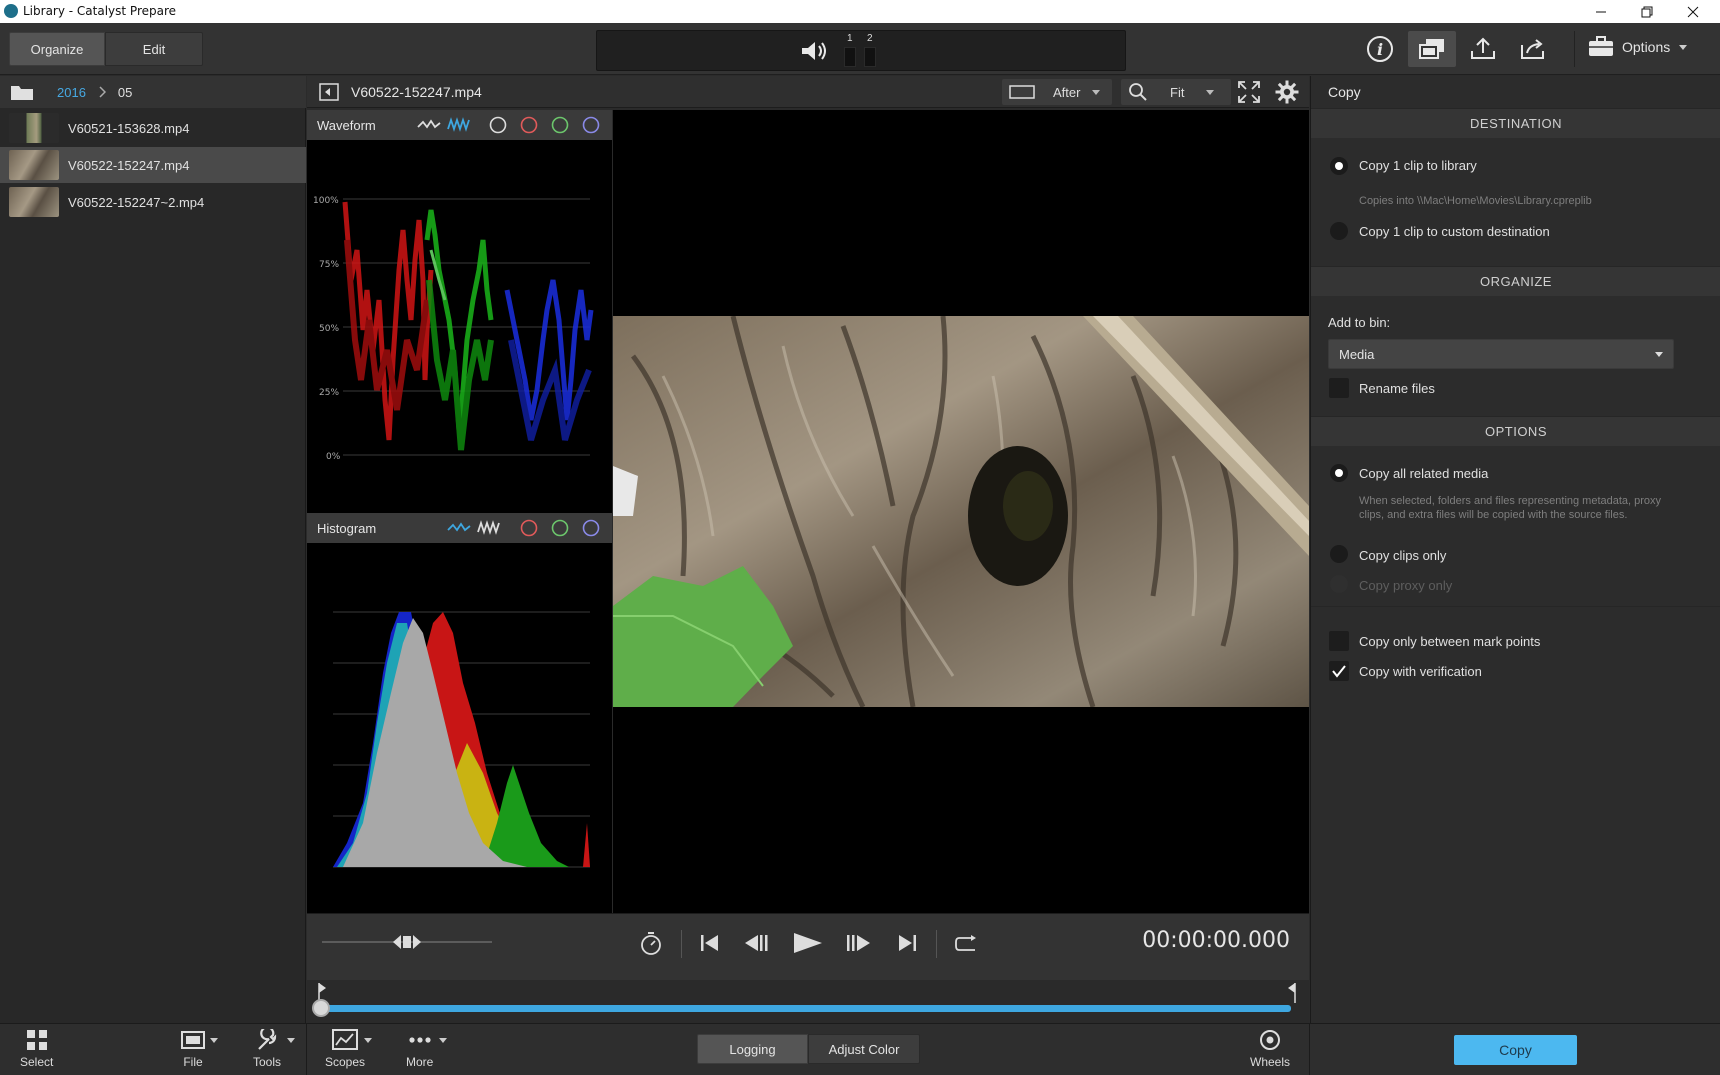  I want to click on add-to-bin-label: Add to bin:, so click(1359, 322).